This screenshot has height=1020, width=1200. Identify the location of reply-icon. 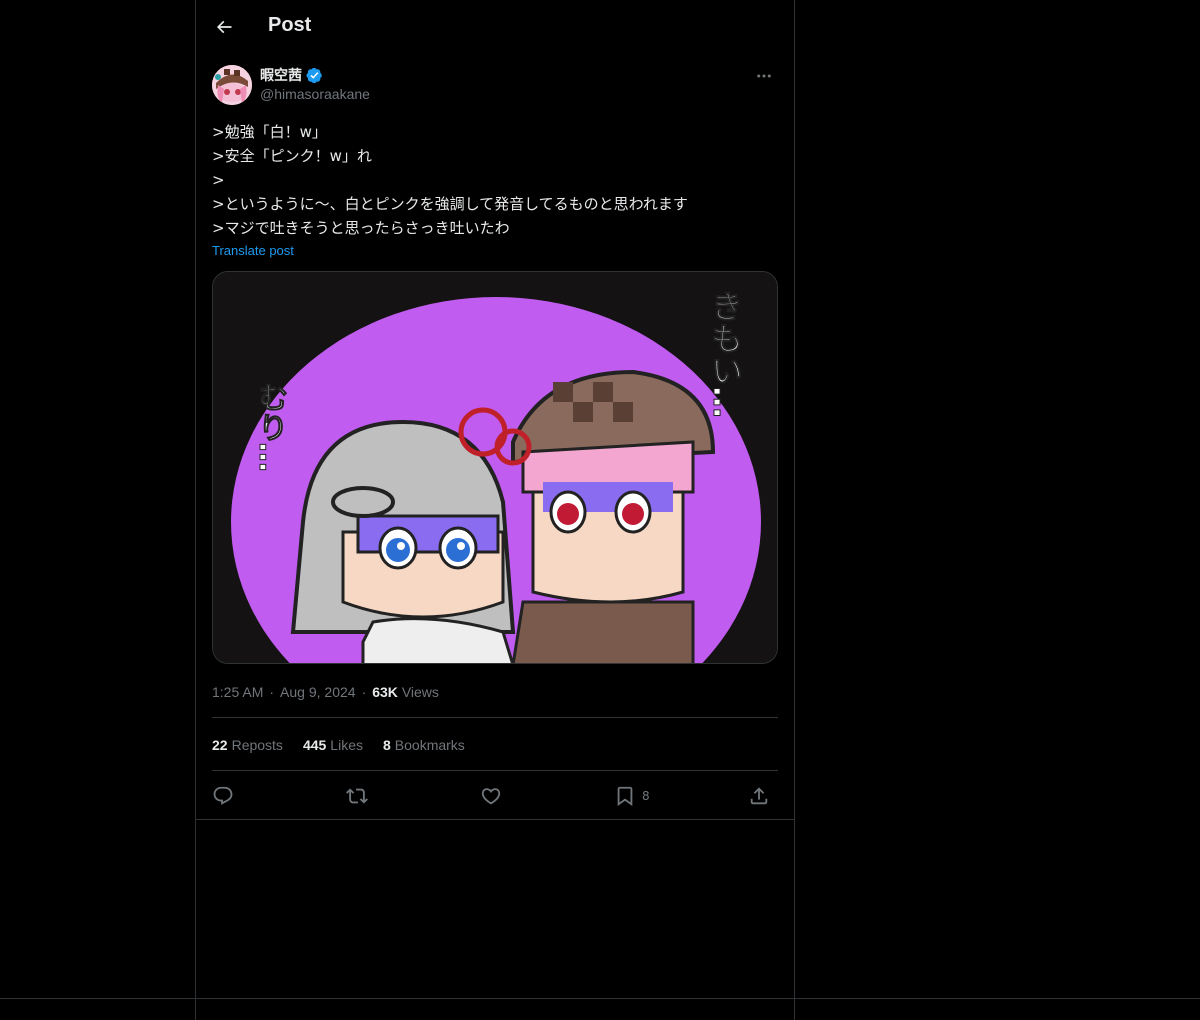
(223, 795).